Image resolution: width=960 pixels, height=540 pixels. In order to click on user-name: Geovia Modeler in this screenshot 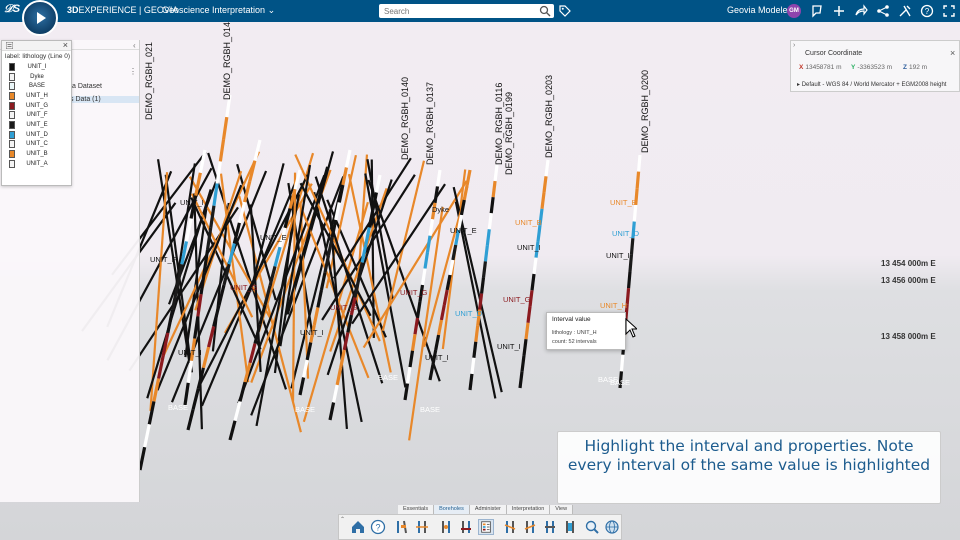, I will do `click(759, 10)`.